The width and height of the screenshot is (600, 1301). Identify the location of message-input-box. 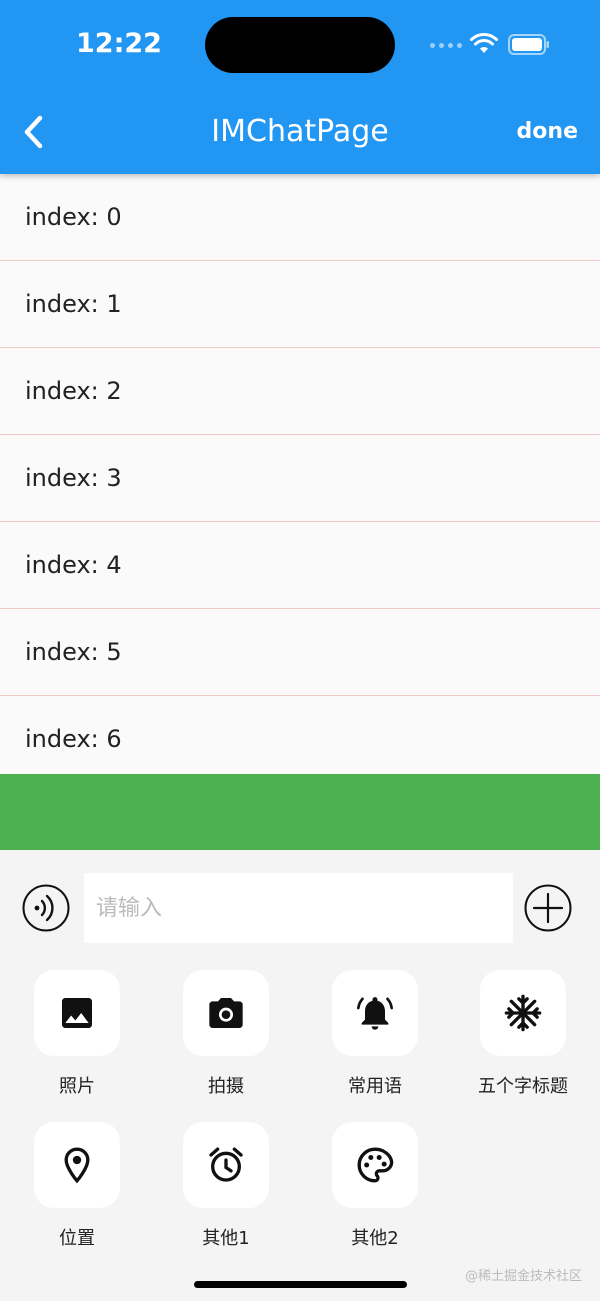
(298, 908).